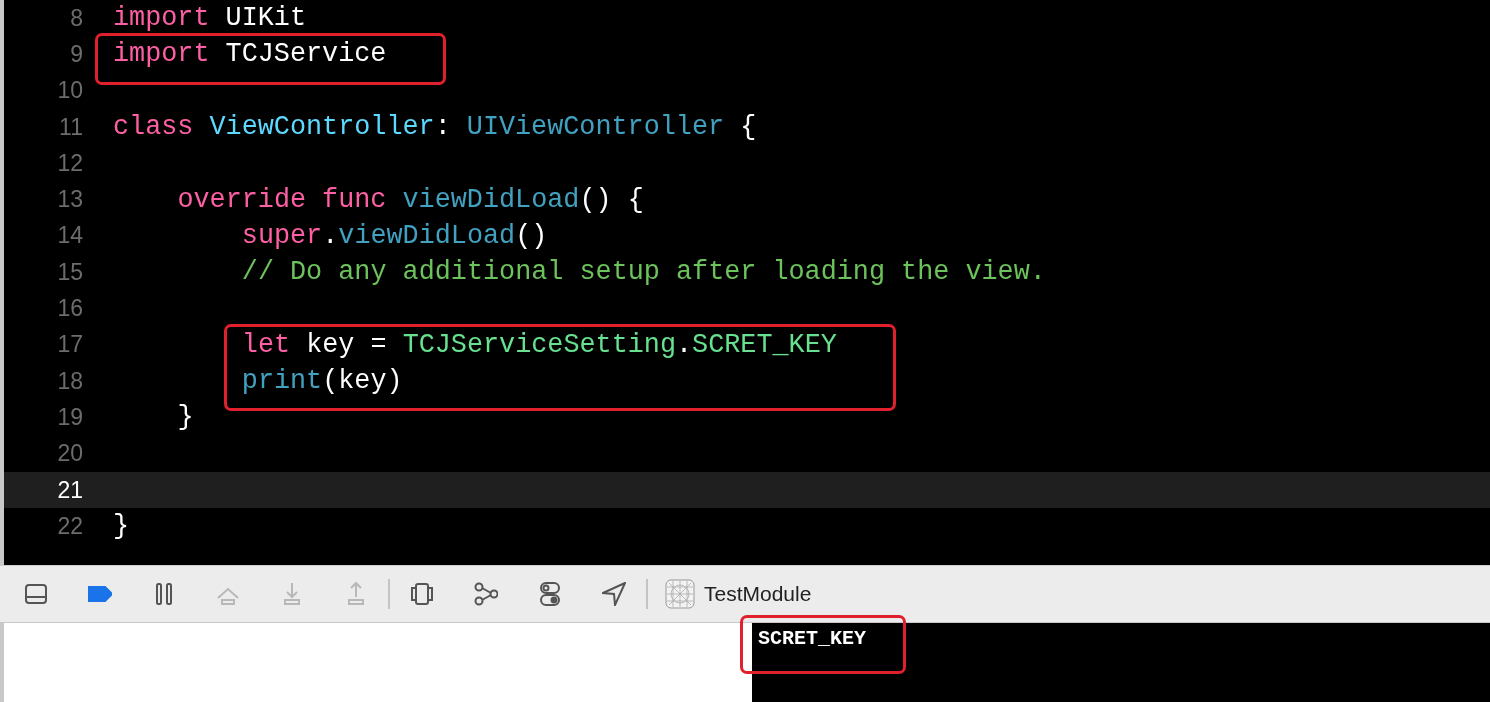  Describe the element at coordinates (69, 417) in the screenshot. I see `line-number: 19` at that location.